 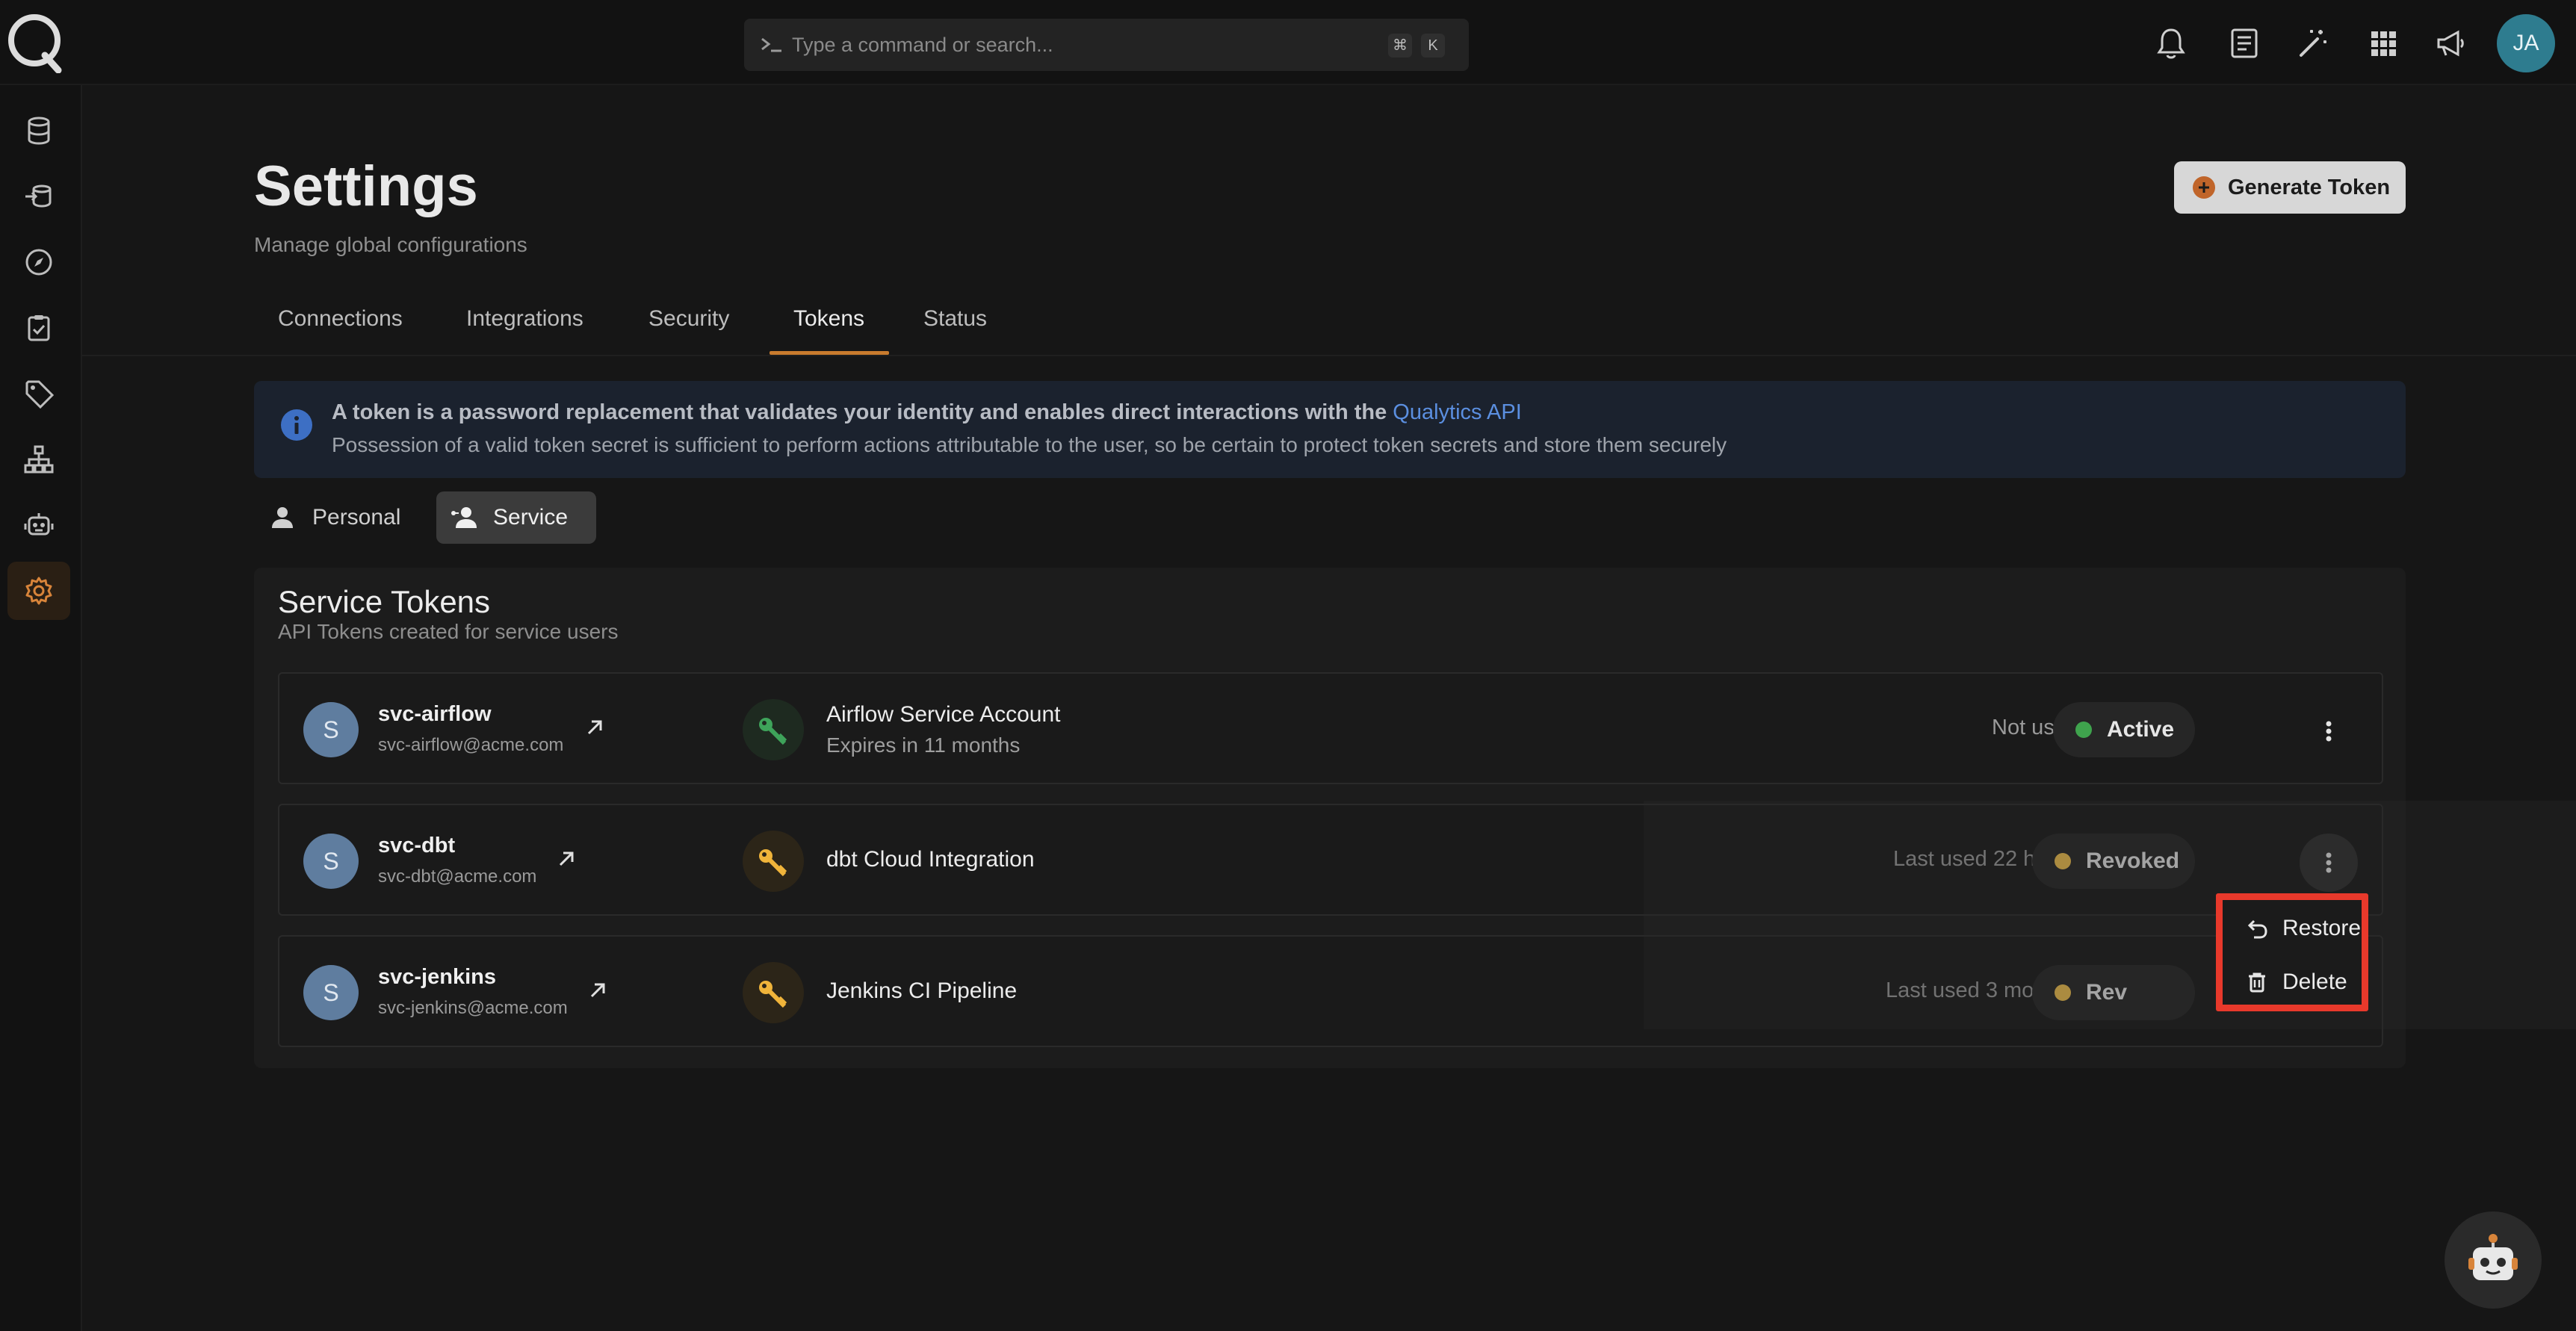 What do you see at coordinates (2107, 992) in the screenshot?
I see `status-label: Rev` at bounding box center [2107, 992].